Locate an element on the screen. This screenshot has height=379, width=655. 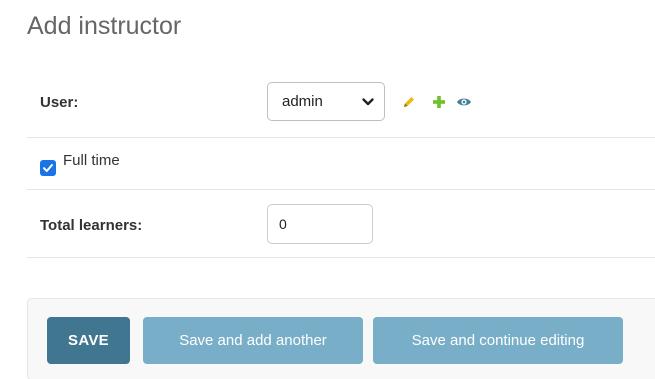
full-time-label: Full time is located at coordinates (91, 160).